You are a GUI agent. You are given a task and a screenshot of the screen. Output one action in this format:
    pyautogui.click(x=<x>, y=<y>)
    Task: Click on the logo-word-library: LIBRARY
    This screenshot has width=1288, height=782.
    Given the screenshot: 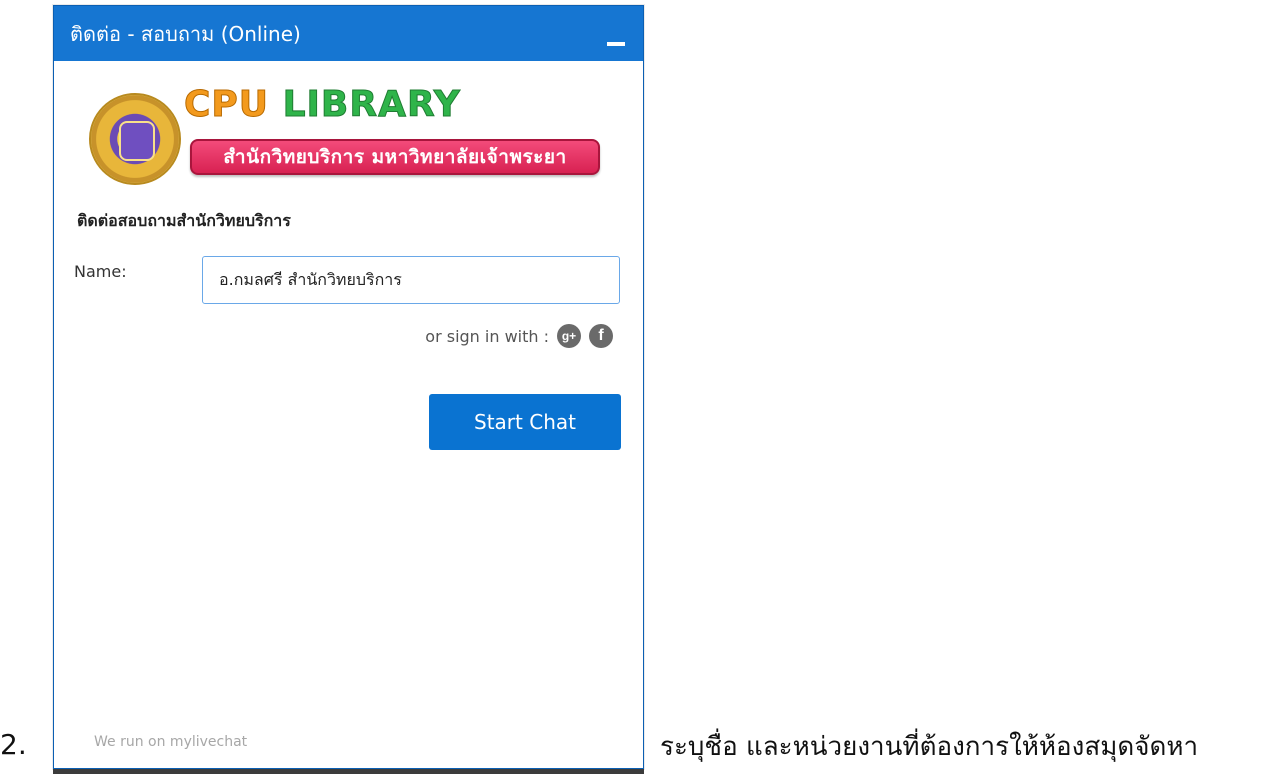 What is the action you would take?
    pyautogui.click(x=371, y=104)
    